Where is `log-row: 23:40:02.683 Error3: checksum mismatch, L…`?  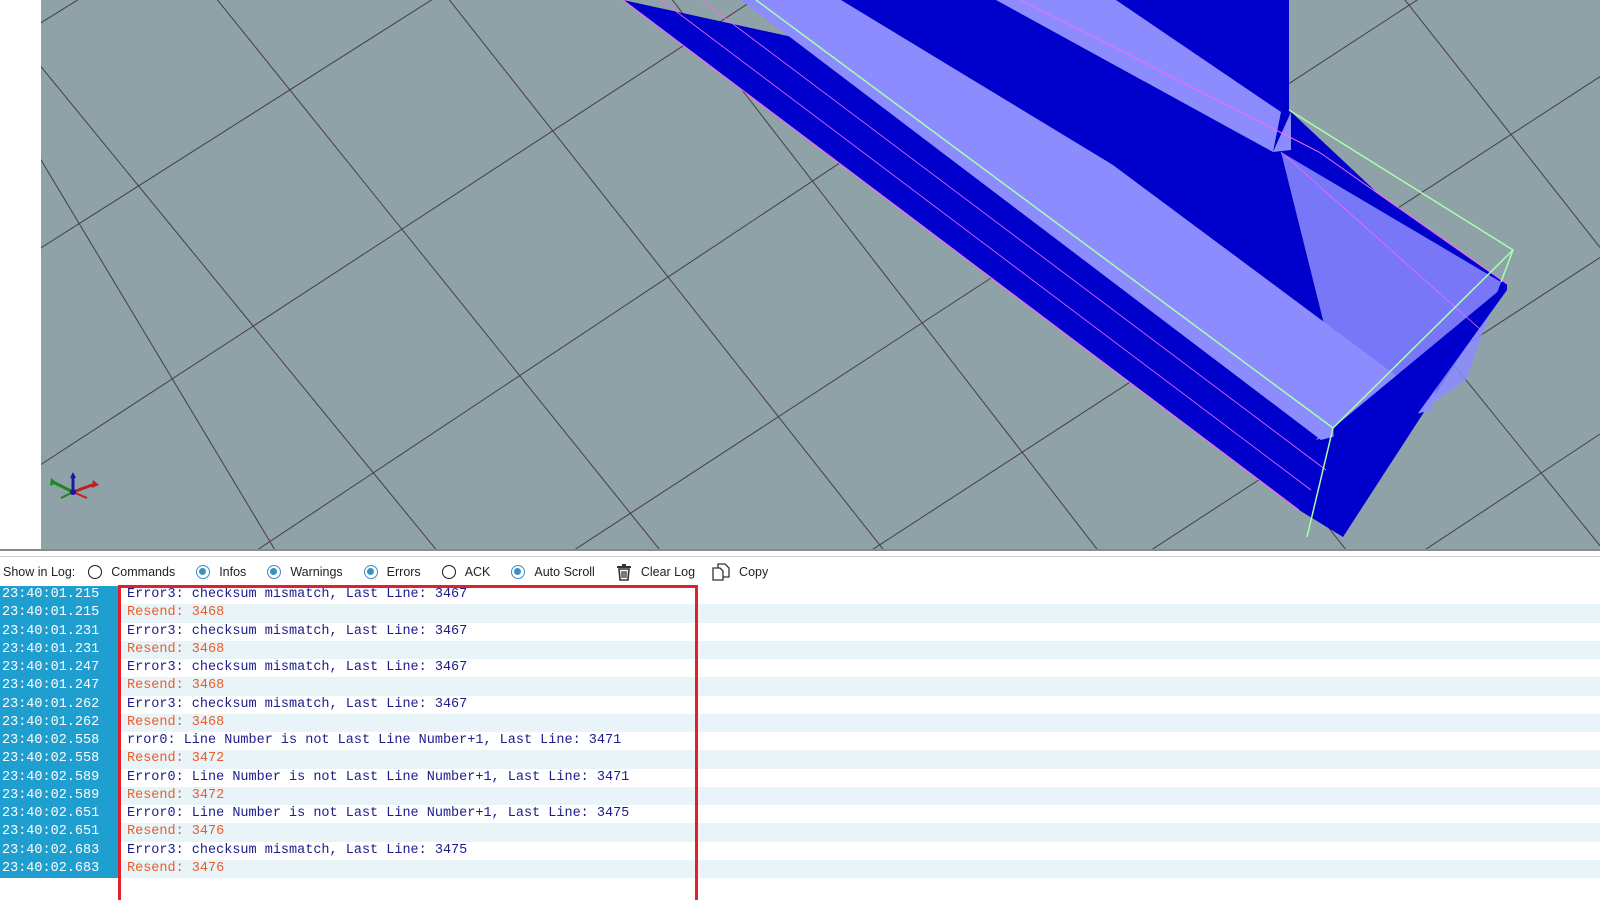 log-row: 23:40:02.683 Error3: checksum mismatch, L… is located at coordinates (800, 850).